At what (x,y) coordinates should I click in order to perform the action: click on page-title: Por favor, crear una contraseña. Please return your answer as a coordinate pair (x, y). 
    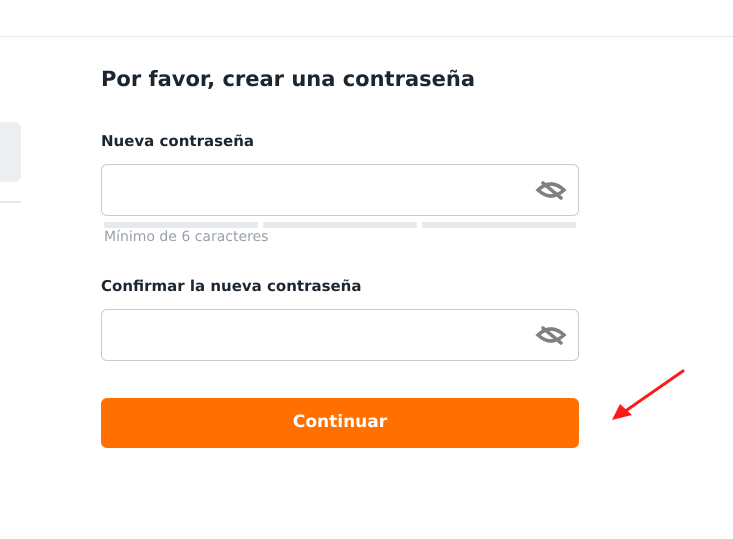
    Looking at the image, I should click on (288, 79).